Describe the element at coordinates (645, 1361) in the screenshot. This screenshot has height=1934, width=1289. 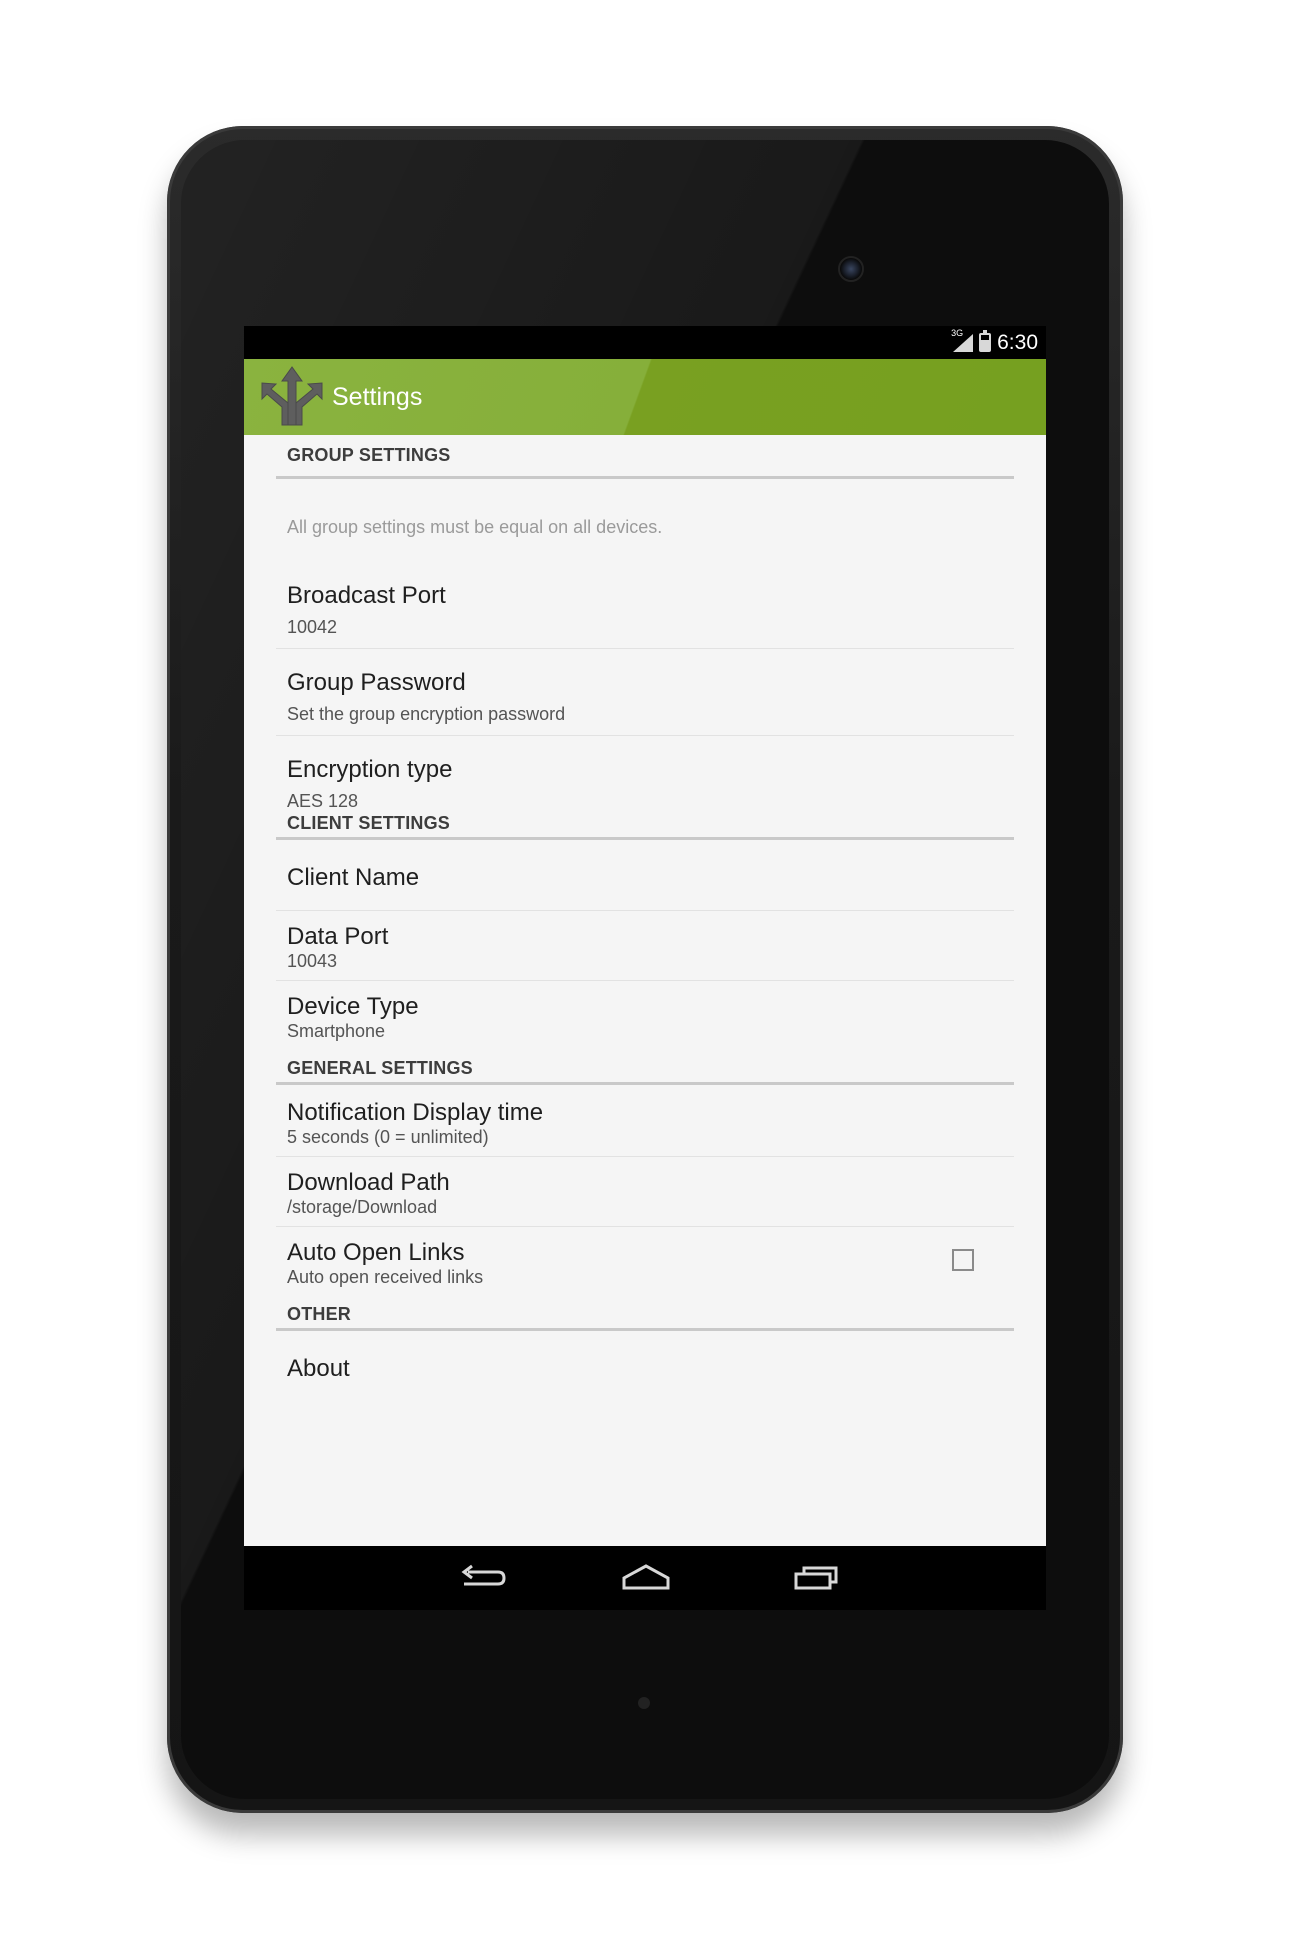
I see `pref-about: About` at that location.